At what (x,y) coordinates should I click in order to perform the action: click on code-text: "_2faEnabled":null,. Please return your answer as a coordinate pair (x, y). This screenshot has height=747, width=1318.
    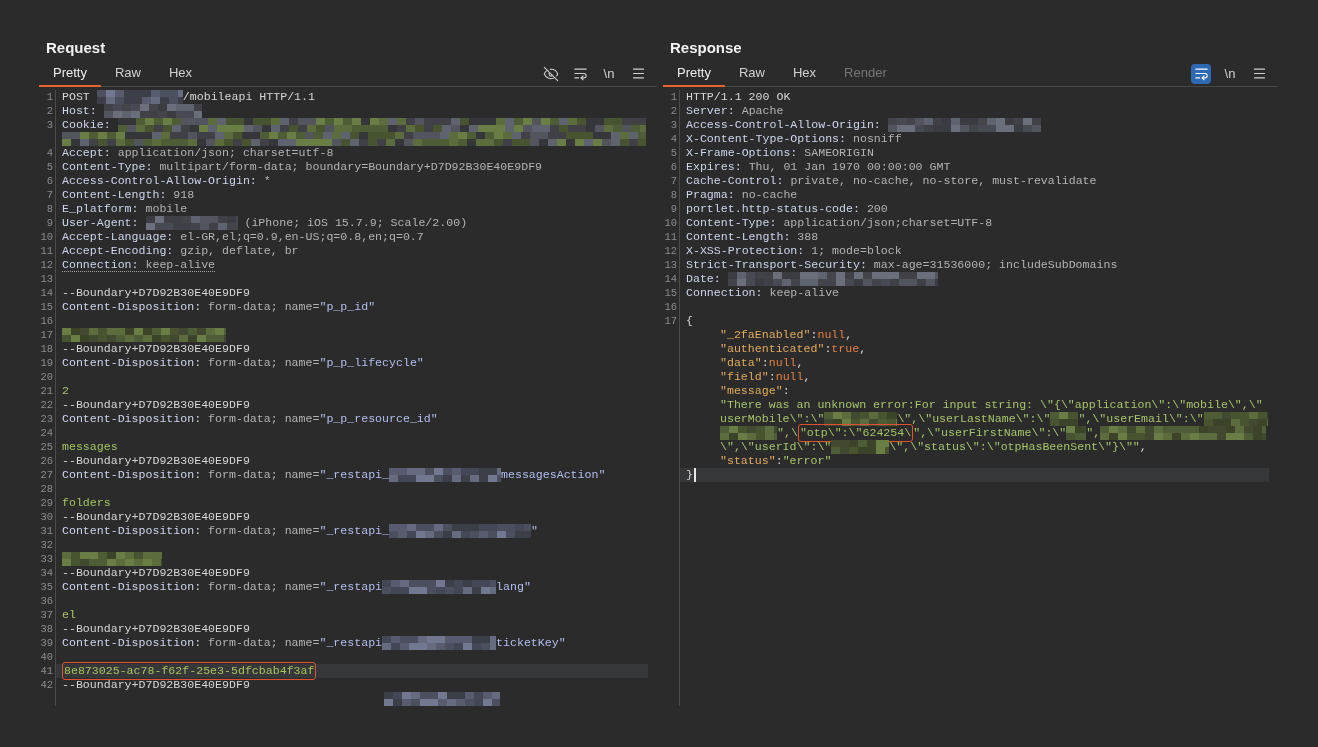
    Looking at the image, I should click on (786, 335).